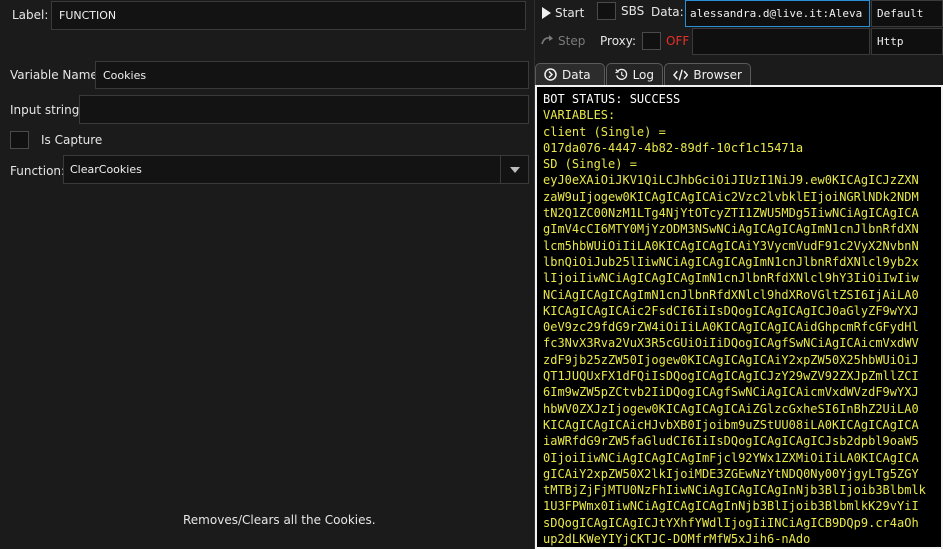  Describe the element at coordinates (673, 147) in the screenshot. I see `console-line: 017da076-4447-4b82-89df-10cf1c15471a` at that location.